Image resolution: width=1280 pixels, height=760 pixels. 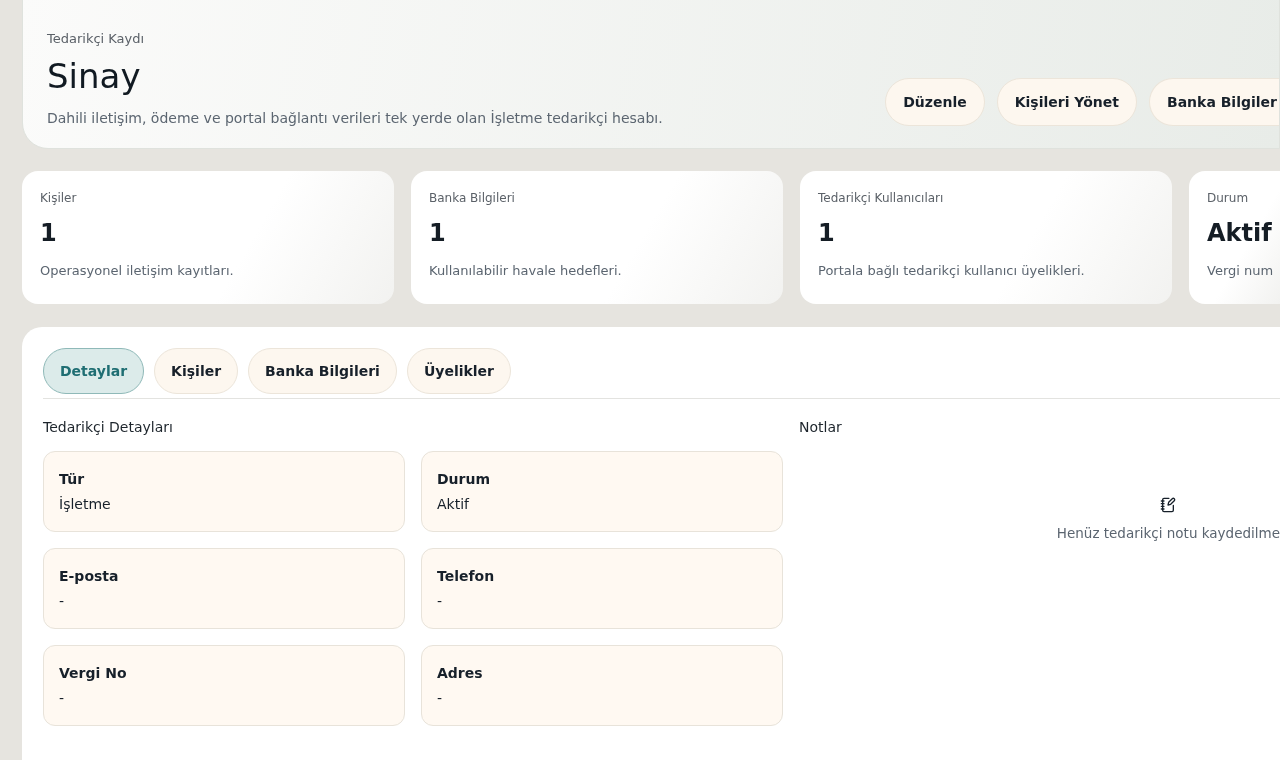 I want to click on tab: Kişiler, so click(x=196, y=371).